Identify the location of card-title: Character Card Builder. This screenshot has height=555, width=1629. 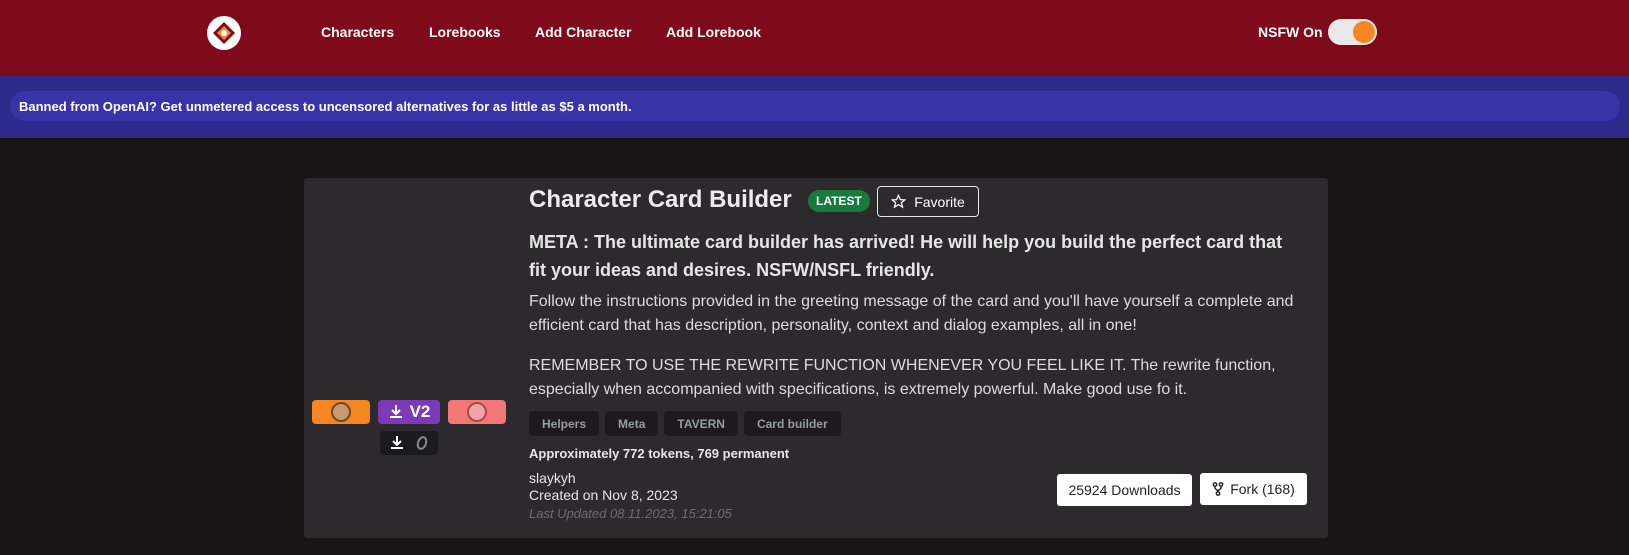
(660, 199).